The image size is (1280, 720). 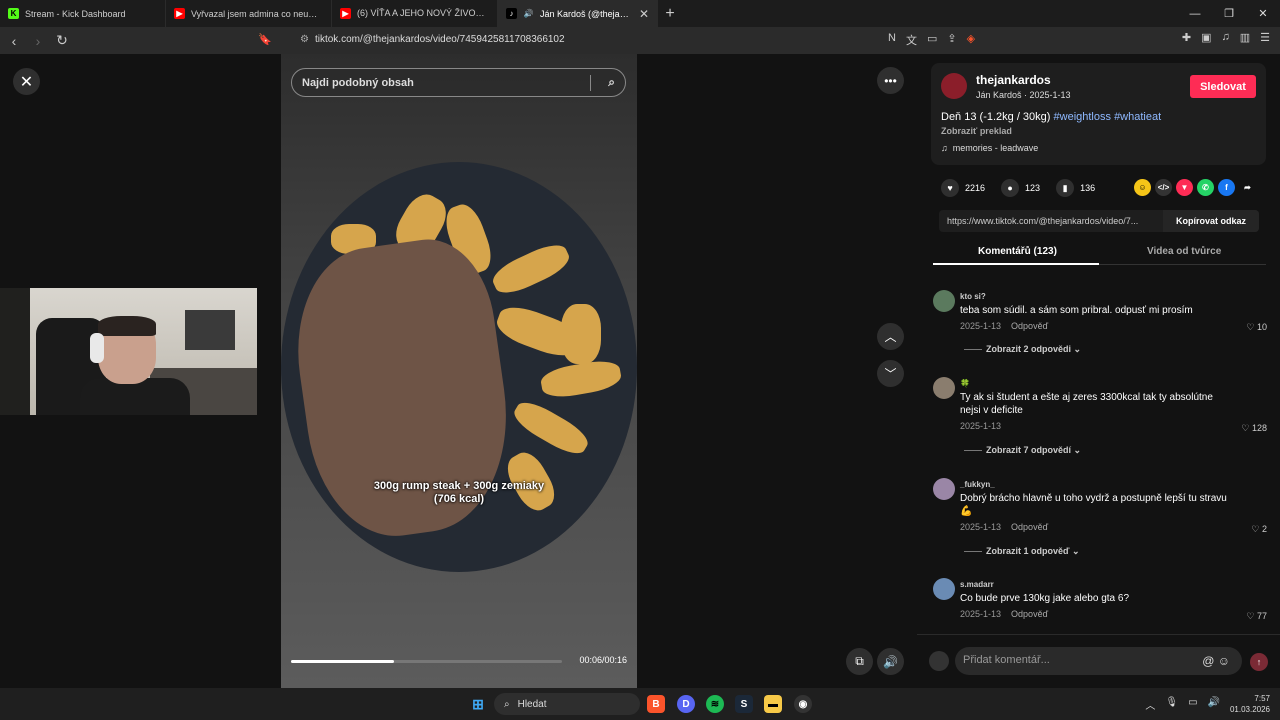 What do you see at coordinates (644, 14) in the screenshot?
I see `close-tab-icon: ✕` at bounding box center [644, 14].